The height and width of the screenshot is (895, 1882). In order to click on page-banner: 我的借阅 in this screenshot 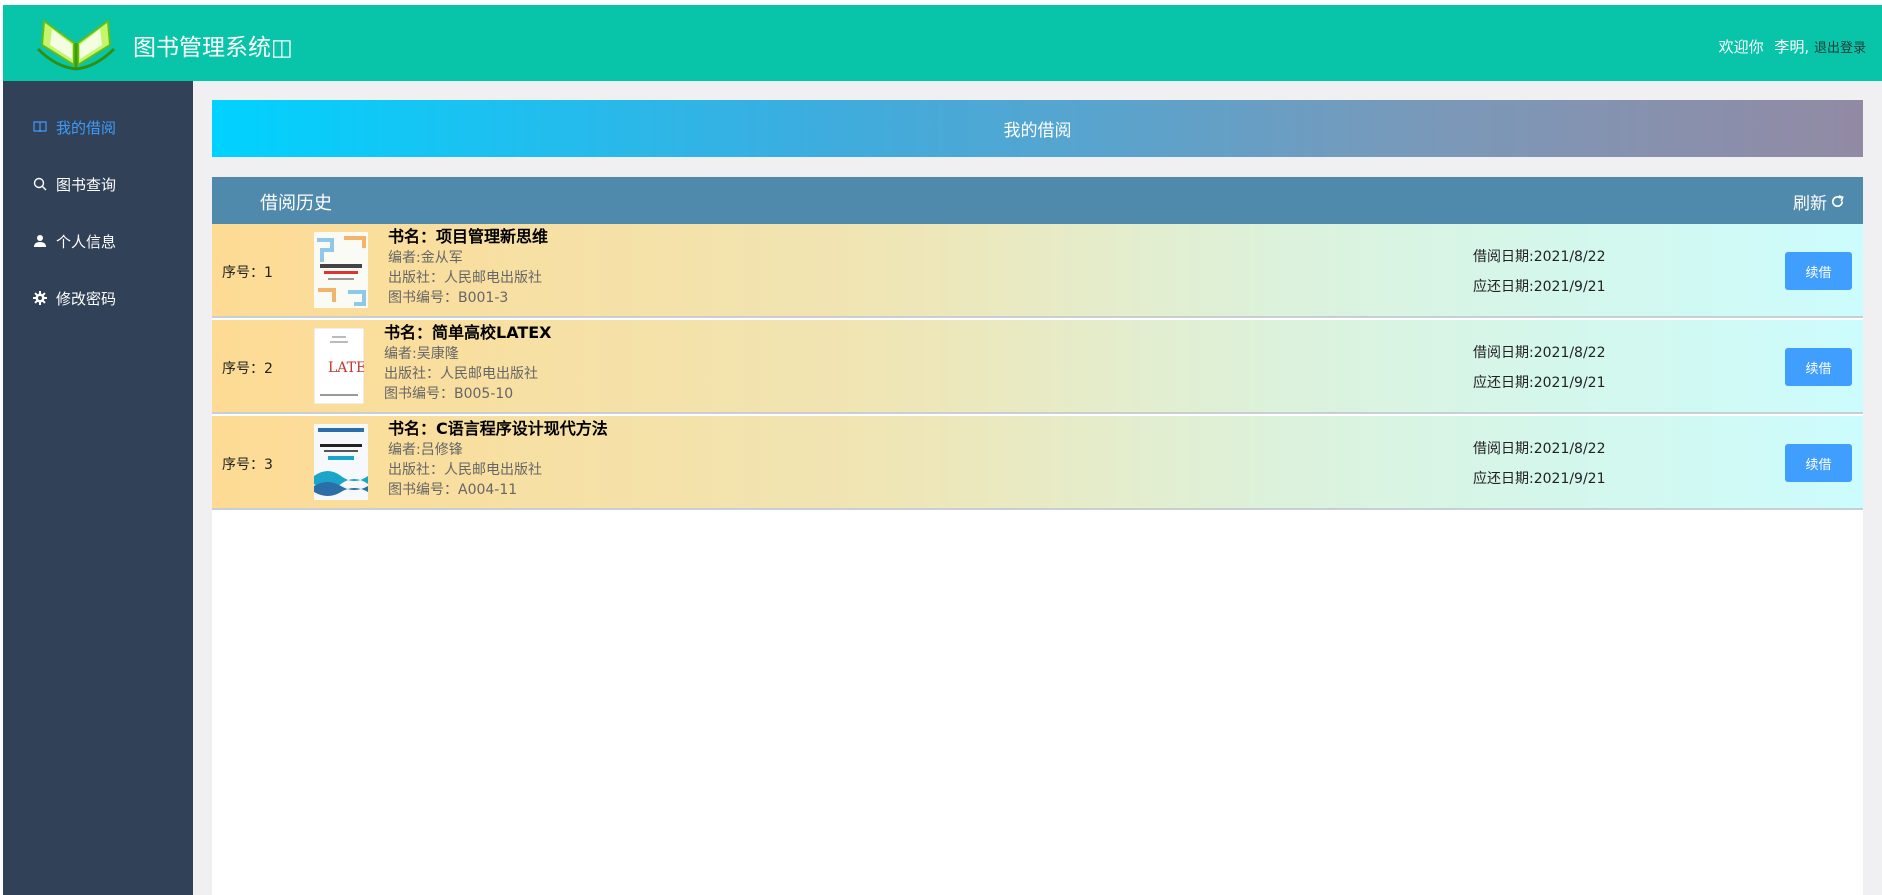, I will do `click(1037, 128)`.